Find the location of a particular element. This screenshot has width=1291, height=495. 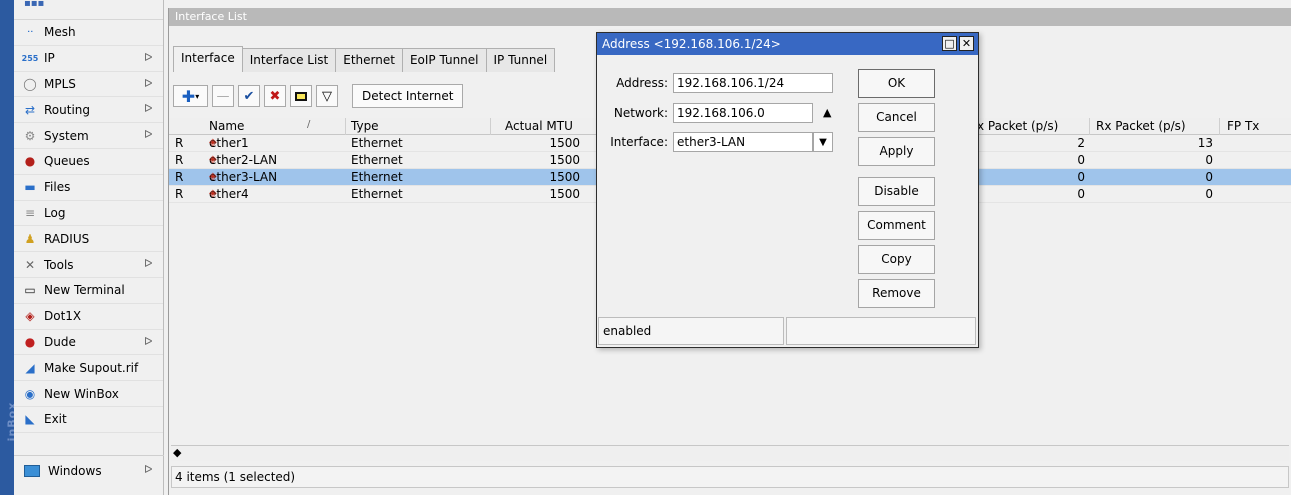

dude-icon: ● is located at coordinates (30, 341).